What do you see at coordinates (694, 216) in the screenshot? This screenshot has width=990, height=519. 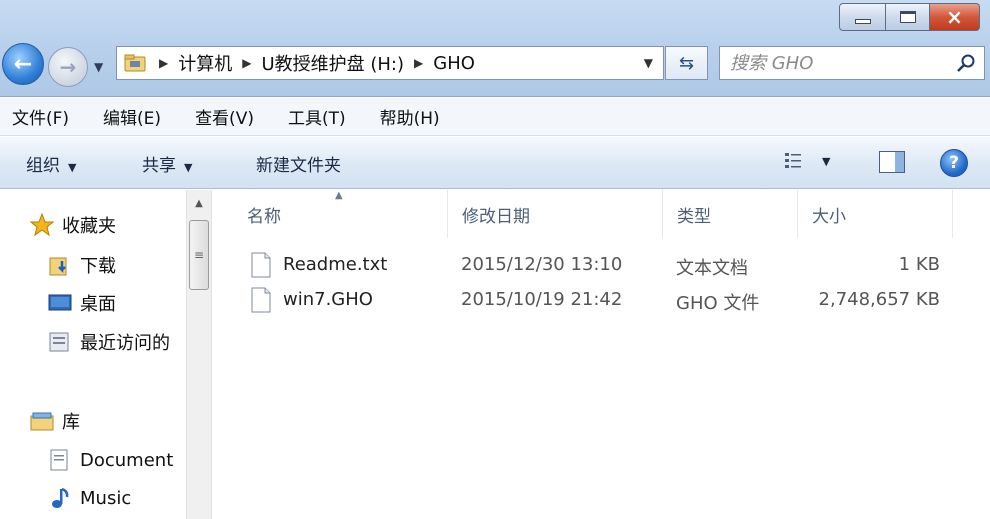 I see `column-type-label: 类型` at bounding box center [694, 216].